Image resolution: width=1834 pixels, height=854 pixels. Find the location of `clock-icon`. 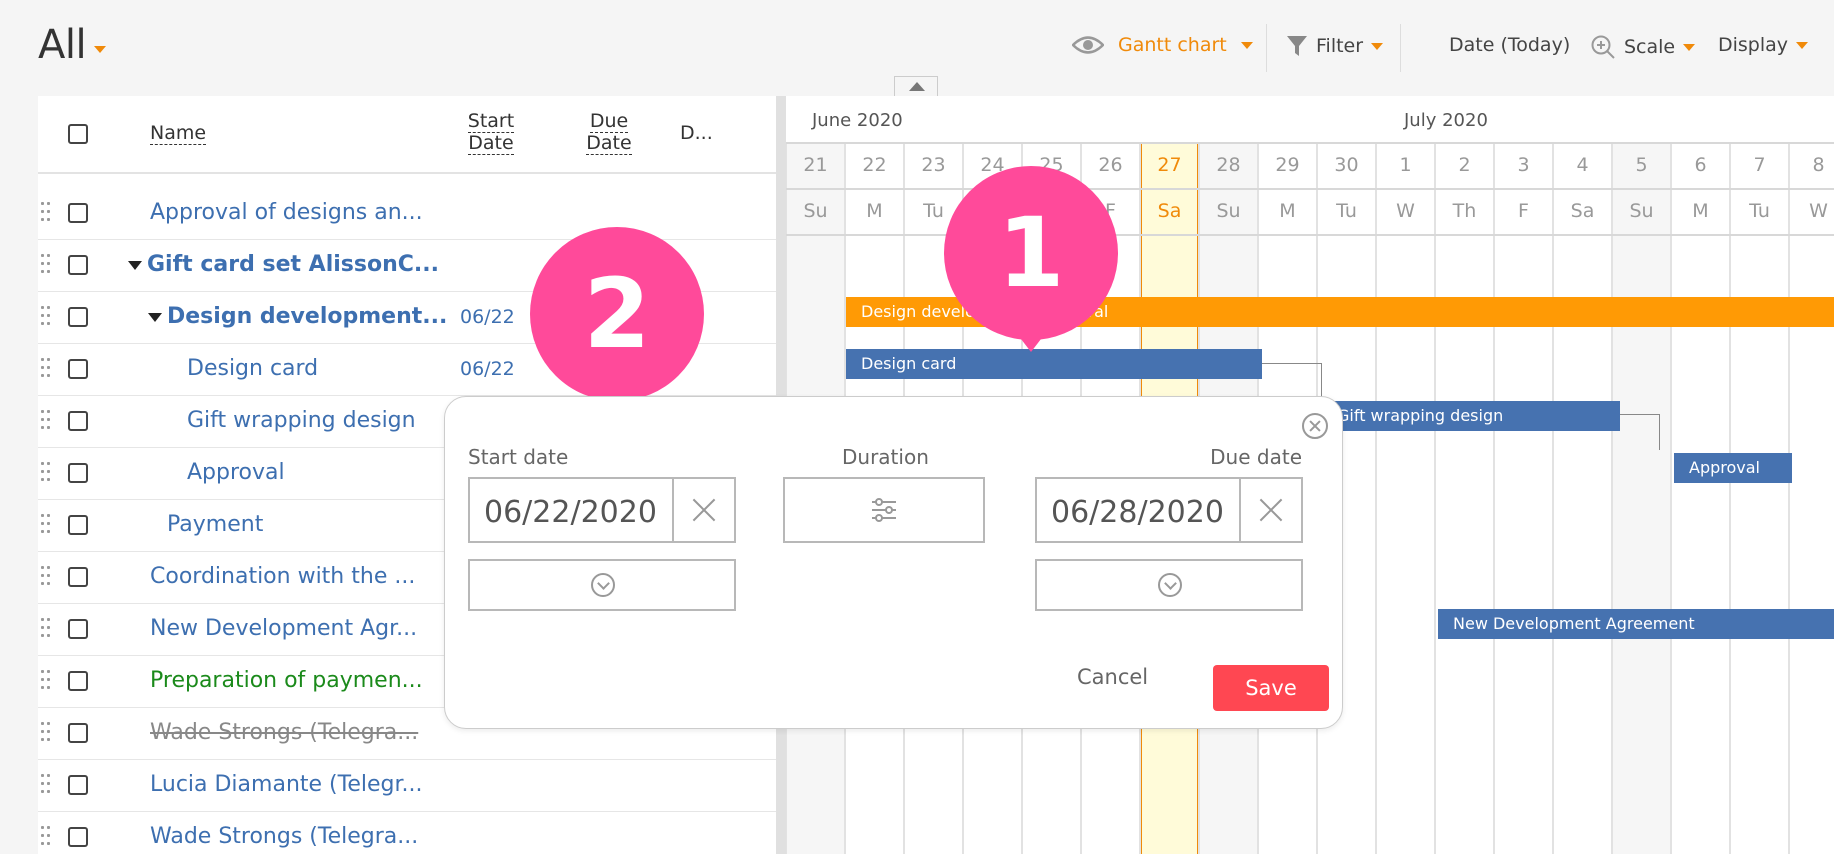

clock-icon is located at coordinates (1170, 585).